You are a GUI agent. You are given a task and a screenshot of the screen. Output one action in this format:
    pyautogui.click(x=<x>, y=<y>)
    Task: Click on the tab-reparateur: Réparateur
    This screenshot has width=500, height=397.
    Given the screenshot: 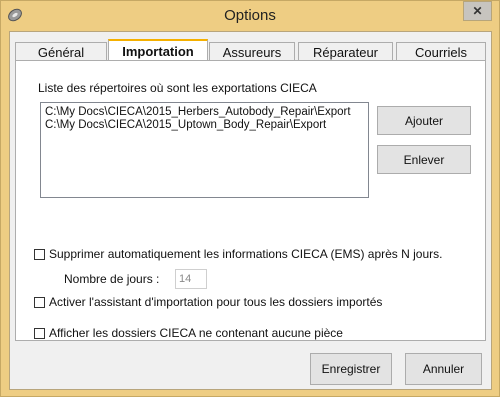 What is the action you would take?
    pyautogui.click(x=345, y=51)
    